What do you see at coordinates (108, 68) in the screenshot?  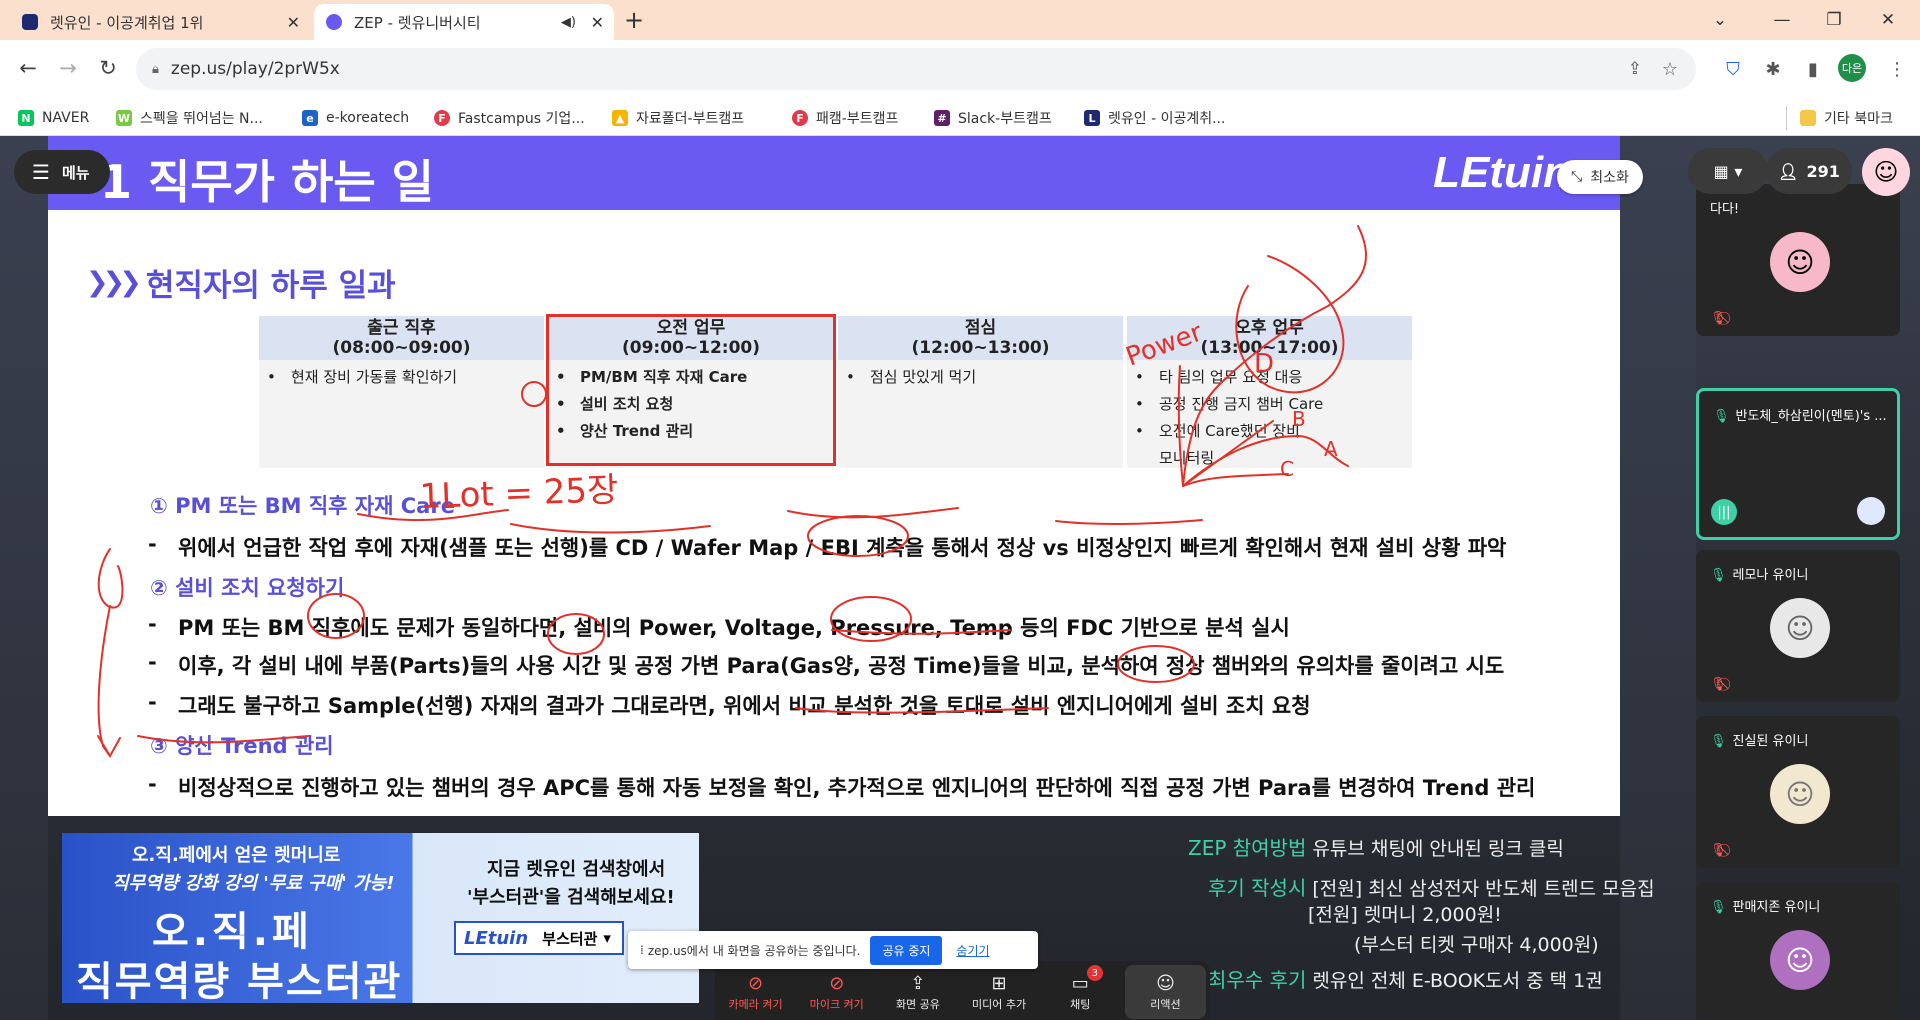 I see `reload-button: ↻` at bounding box center [108, 68].